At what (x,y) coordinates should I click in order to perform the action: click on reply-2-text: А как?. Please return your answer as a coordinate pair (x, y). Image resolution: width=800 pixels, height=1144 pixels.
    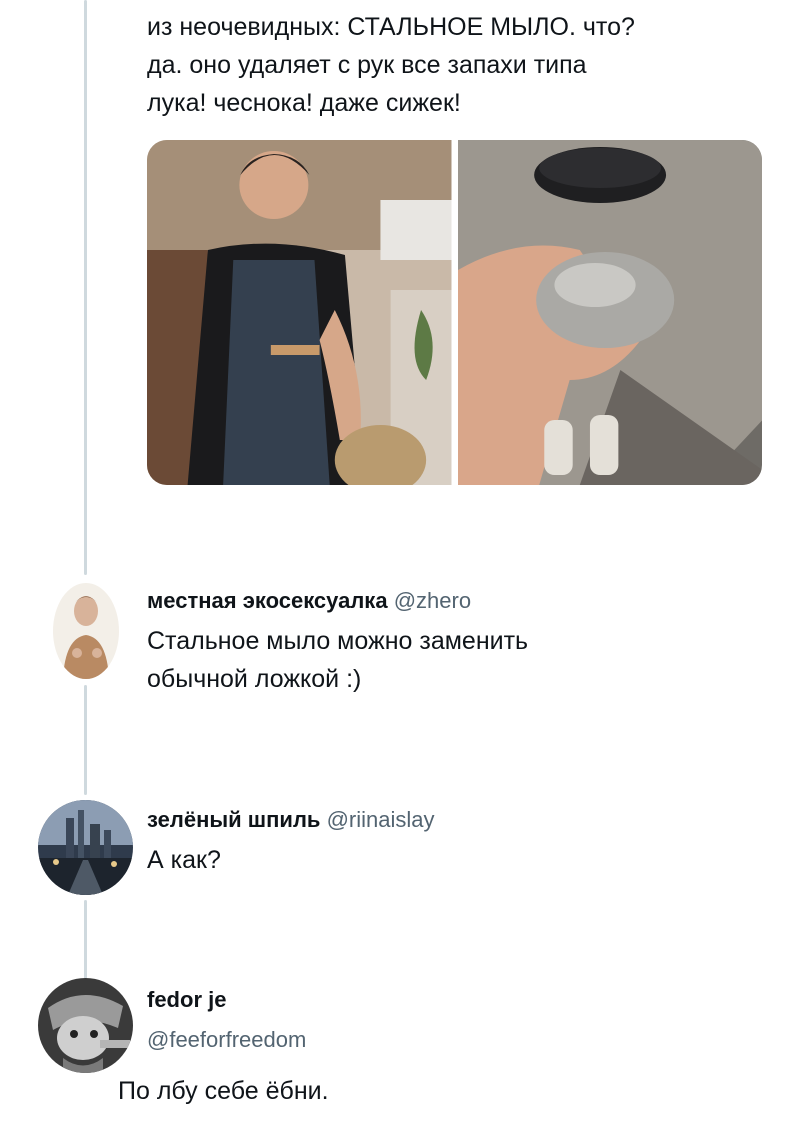
    Looking at the image, I should click on (184, 860).